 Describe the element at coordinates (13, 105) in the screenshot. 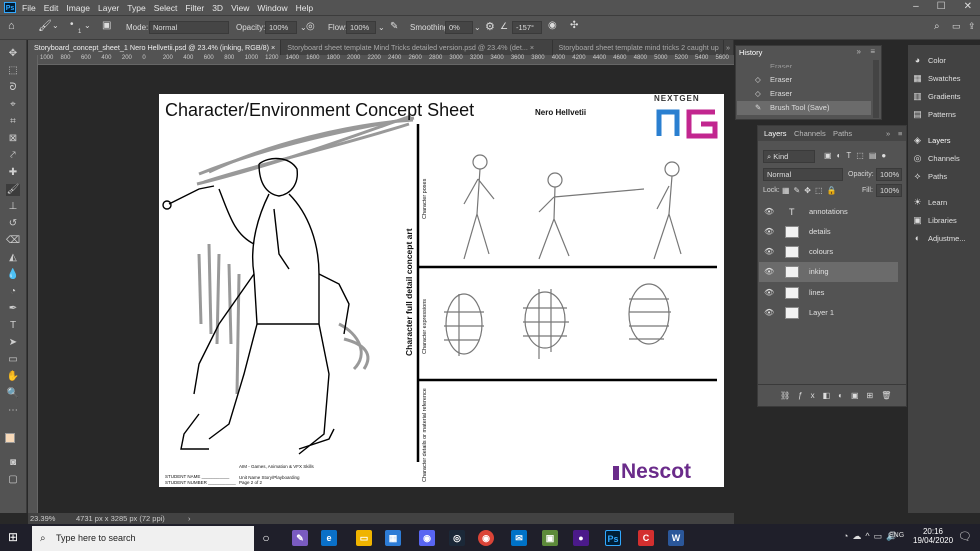

I see `quick-select-icon: ⌖` at that location.